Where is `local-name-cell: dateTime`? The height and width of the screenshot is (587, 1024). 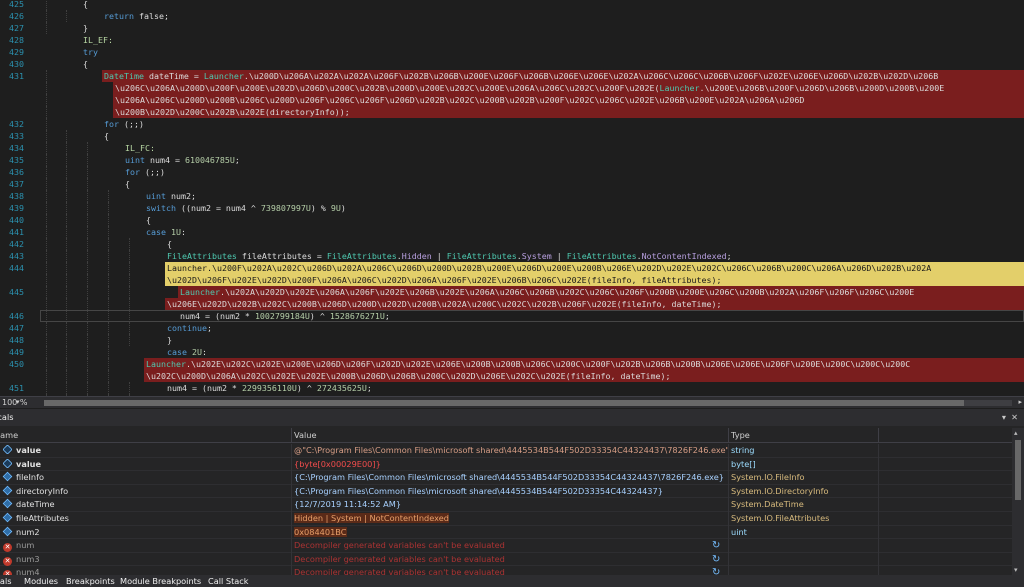
local-name-cell: dateTime is located at coordinates (146, 505).